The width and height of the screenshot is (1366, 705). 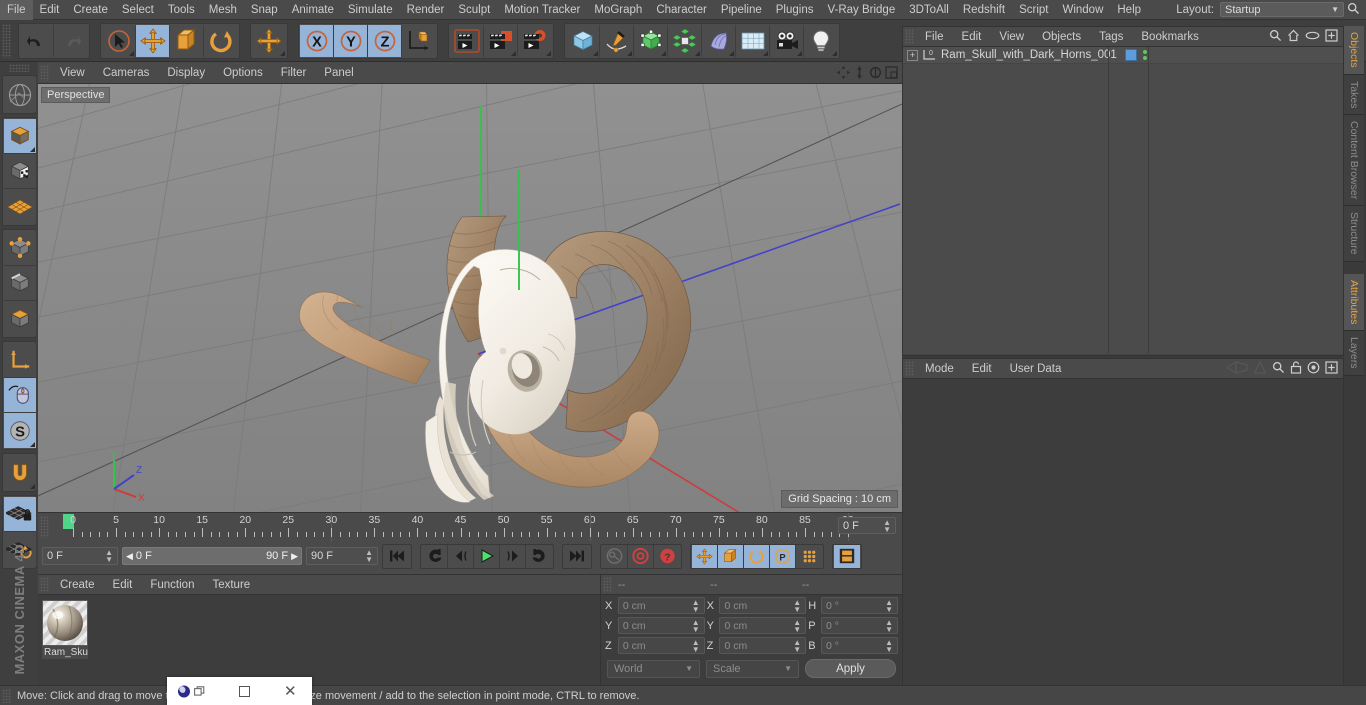 What do you see at coordinates (705, 556) in the screenshot?
I see `key-position-button` at bounding box center [705, 556].